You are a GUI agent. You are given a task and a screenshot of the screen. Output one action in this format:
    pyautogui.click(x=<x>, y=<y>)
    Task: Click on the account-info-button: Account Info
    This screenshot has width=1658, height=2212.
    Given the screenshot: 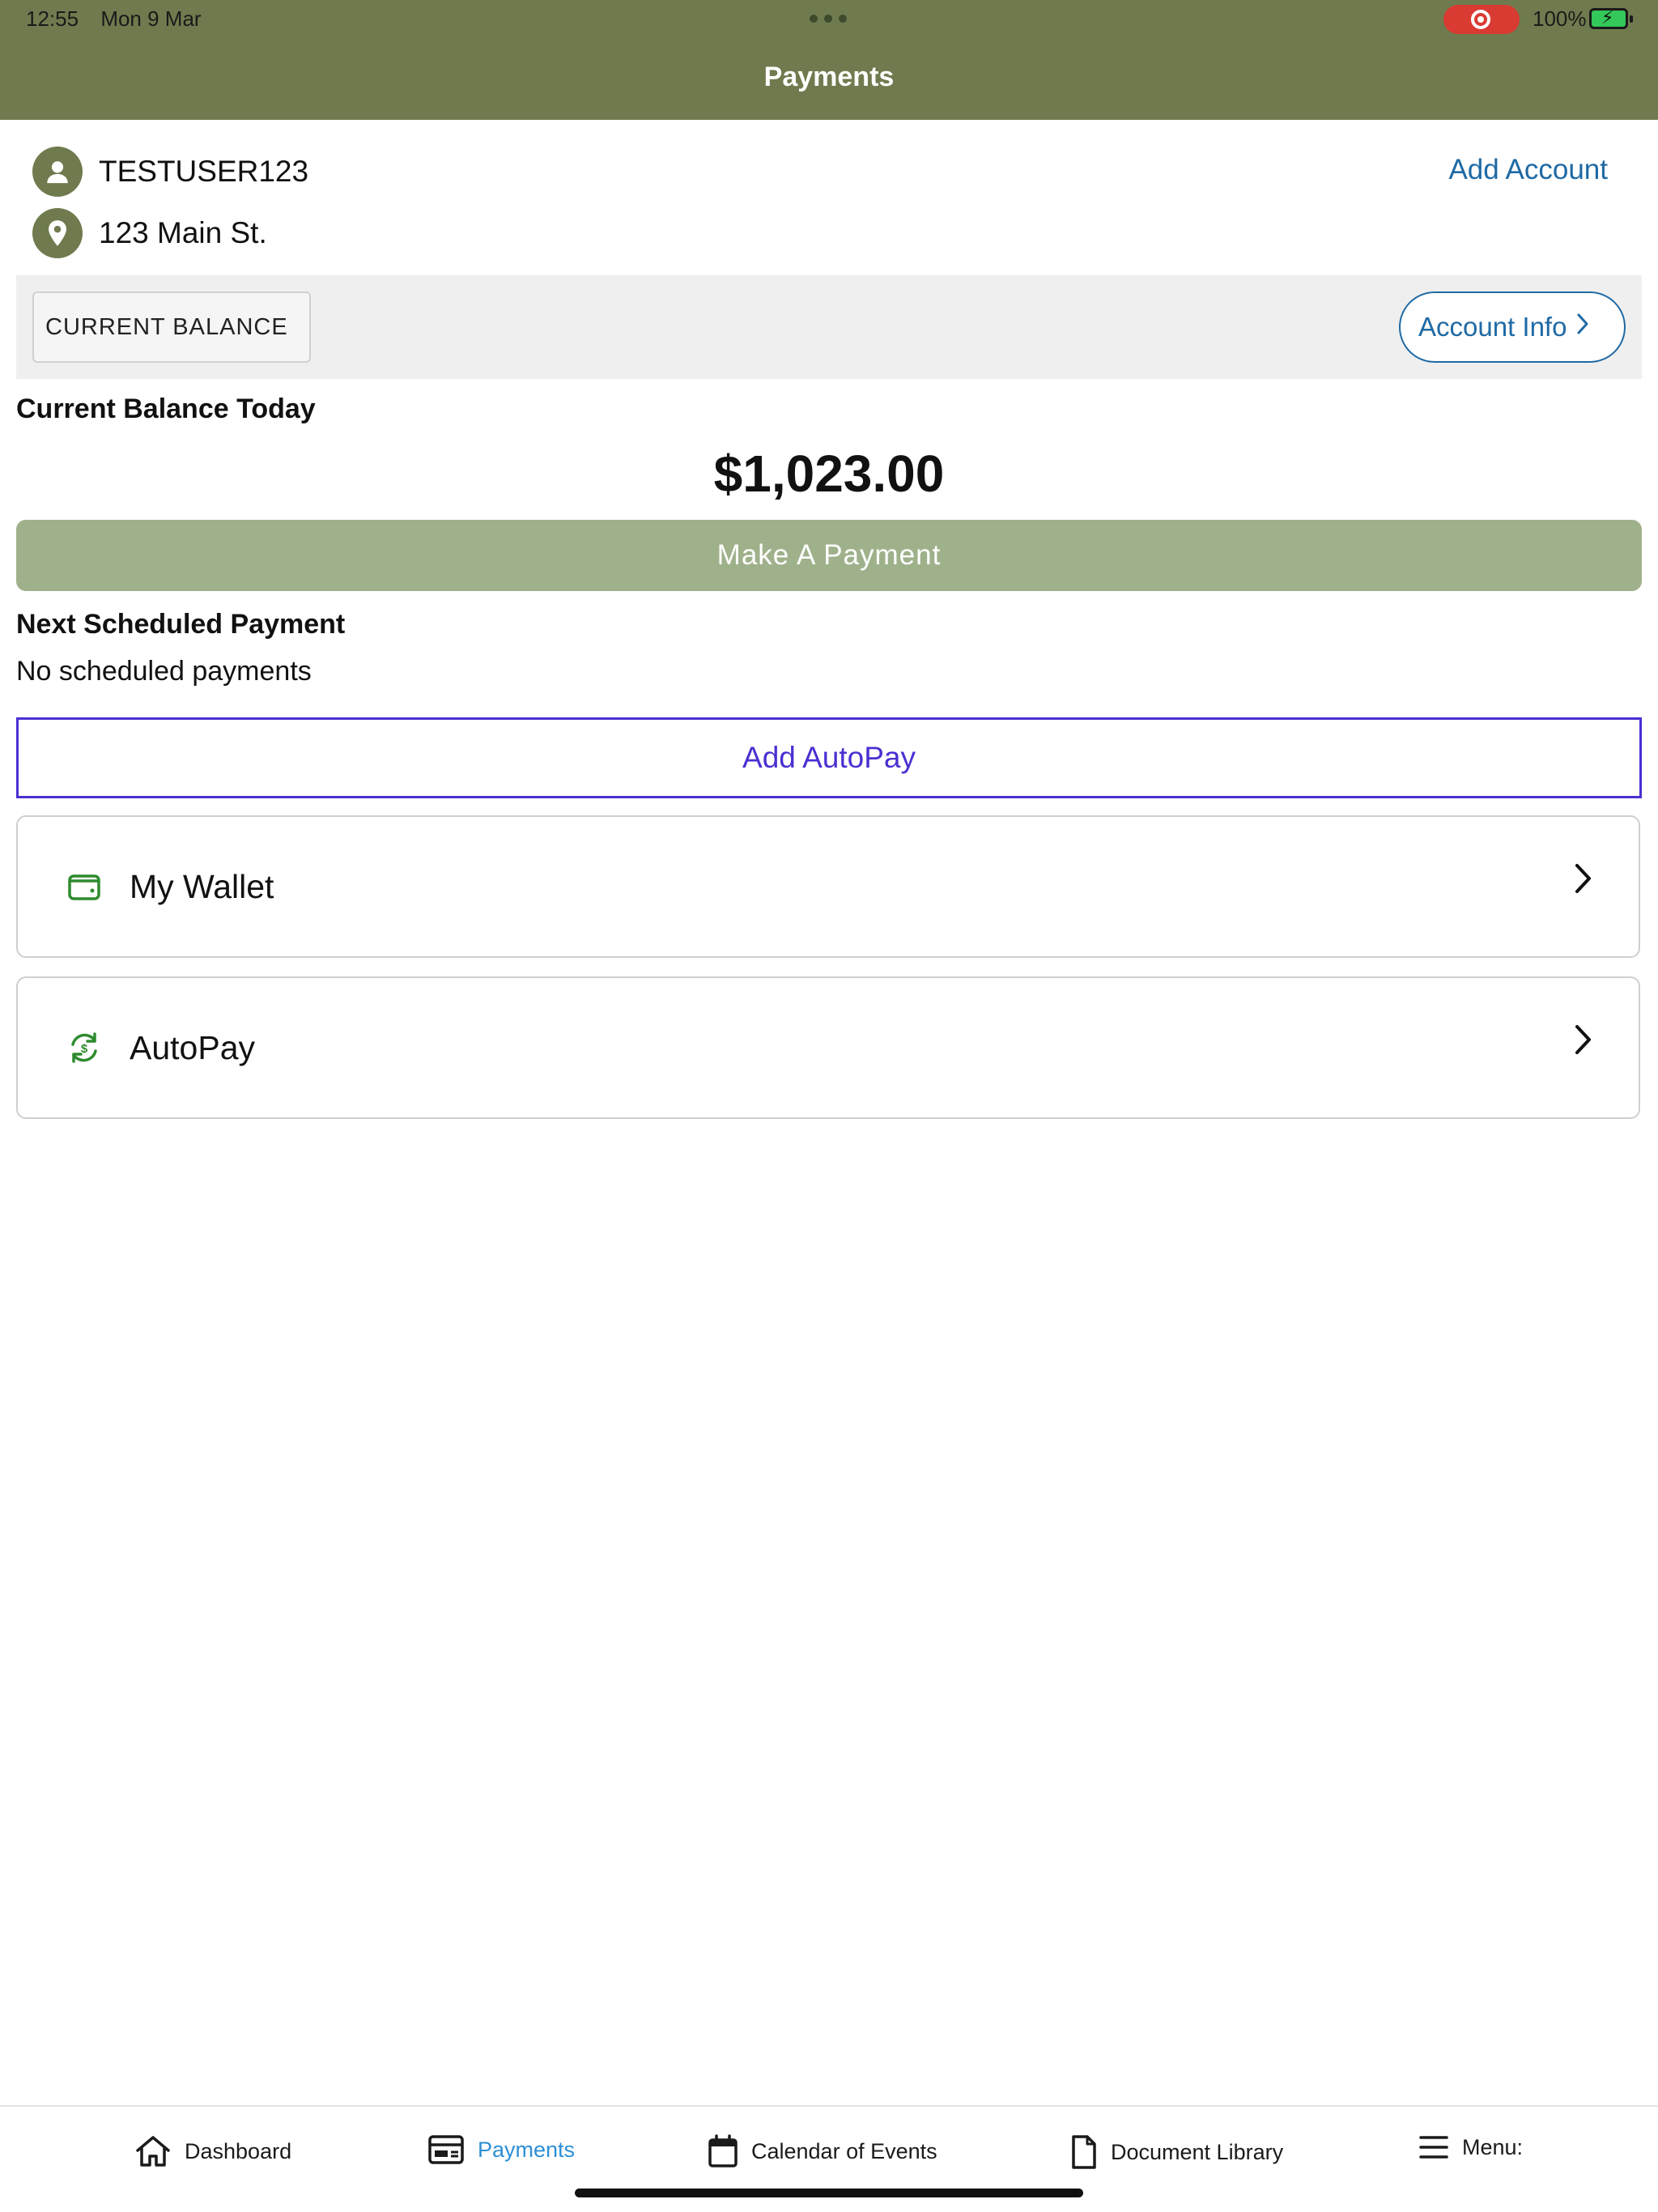 What is the action you would take?
    pyautogui.click(x=1512, y=327)
    